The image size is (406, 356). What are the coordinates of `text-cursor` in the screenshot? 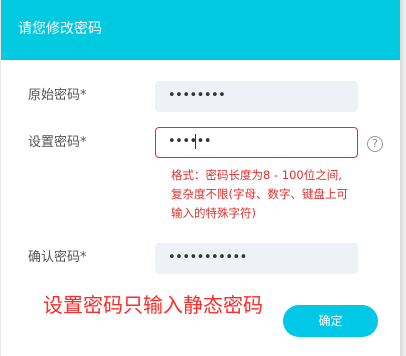 It's located at (195, 141).